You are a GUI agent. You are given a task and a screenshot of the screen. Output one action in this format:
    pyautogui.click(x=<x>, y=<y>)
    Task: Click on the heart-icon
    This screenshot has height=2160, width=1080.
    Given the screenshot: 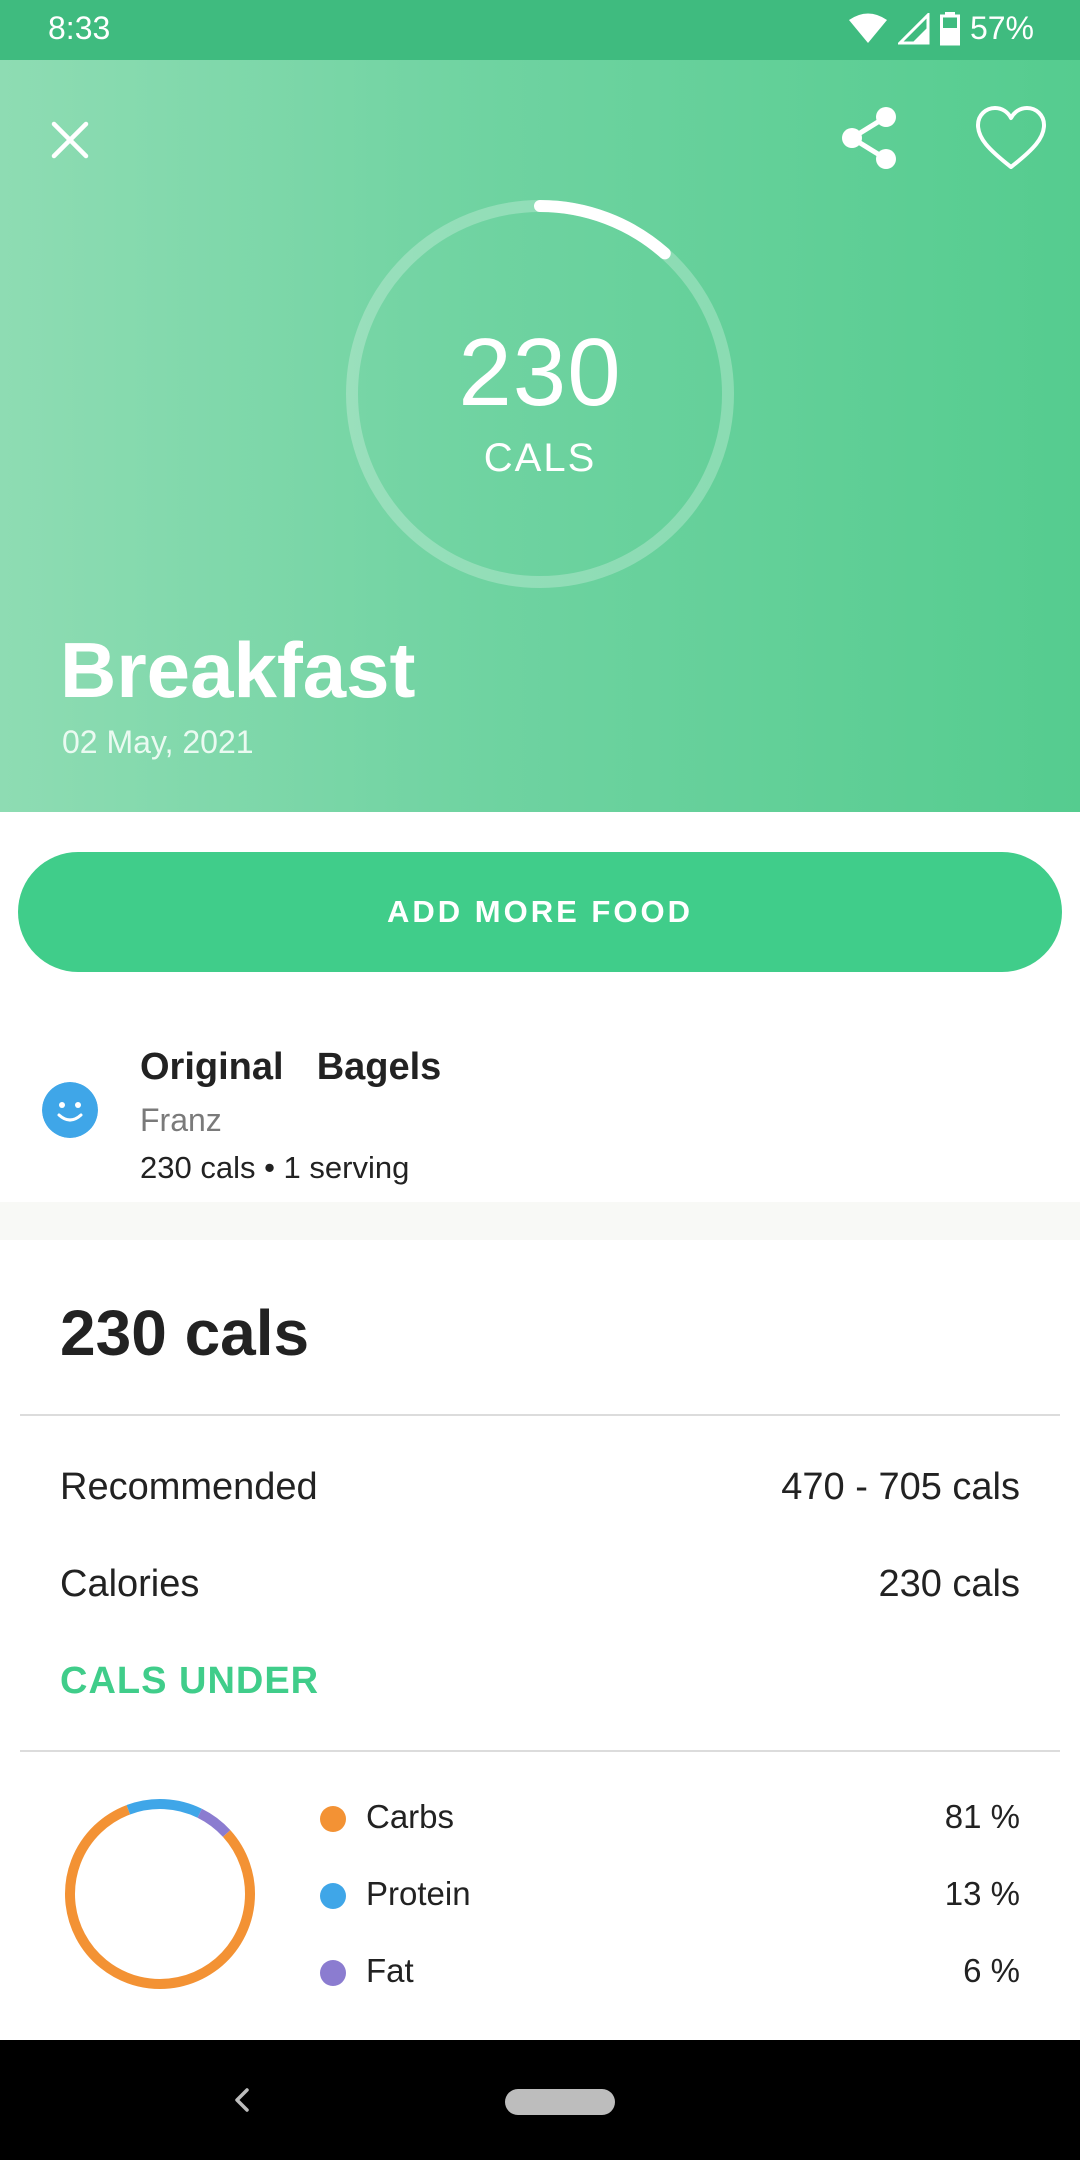 What is the action you would take?
    pyautogui.click(x=1011, y=137)
    